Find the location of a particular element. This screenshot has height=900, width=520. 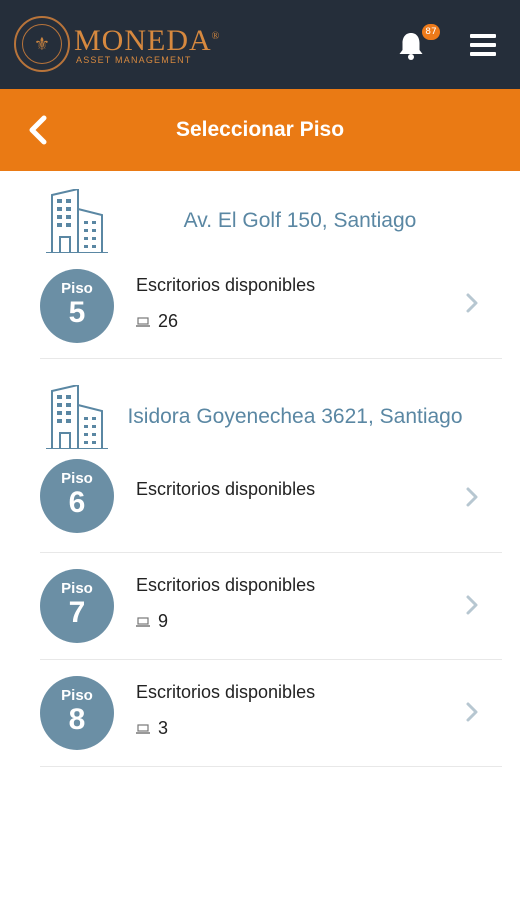

building-header: Av. El Golf 150, Santiago is located at coordinates (260, 215).